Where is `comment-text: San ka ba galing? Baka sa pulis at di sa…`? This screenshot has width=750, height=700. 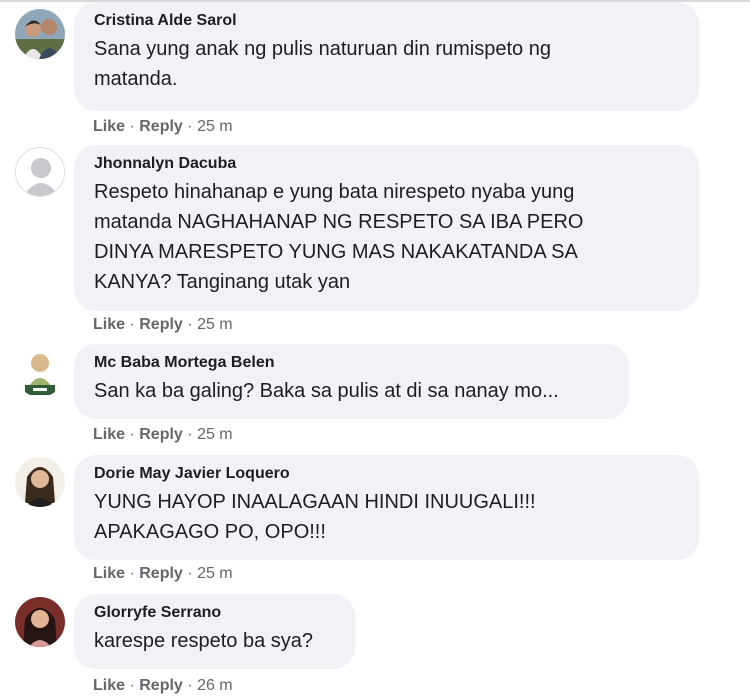 comment-text: San ka ba galing? Baka sa pulis at di sa… is located at coordinates (326, 391).